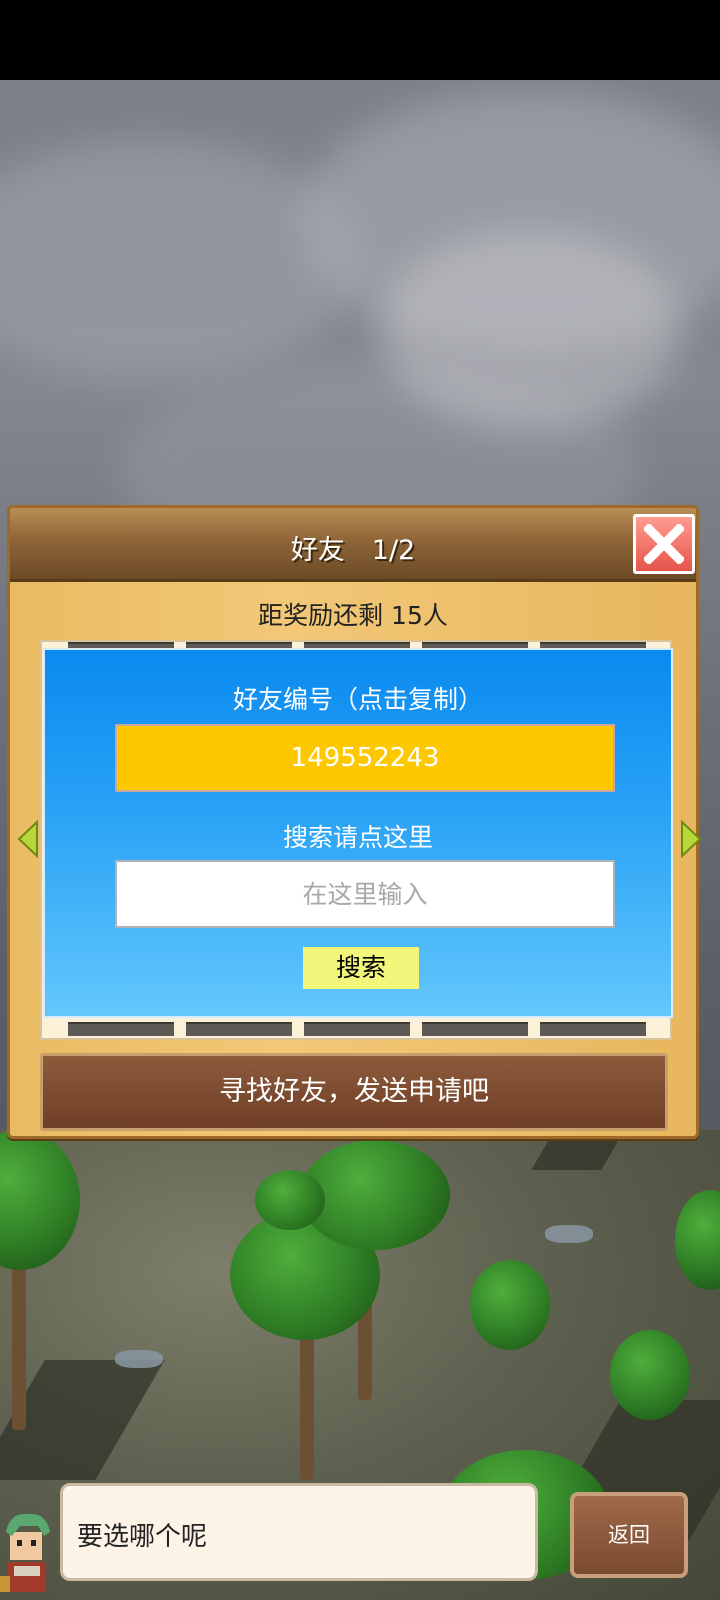 Image resolution: width=720 pixels, height=1600 pixels. I want to click on close-button, so click(664, 544).